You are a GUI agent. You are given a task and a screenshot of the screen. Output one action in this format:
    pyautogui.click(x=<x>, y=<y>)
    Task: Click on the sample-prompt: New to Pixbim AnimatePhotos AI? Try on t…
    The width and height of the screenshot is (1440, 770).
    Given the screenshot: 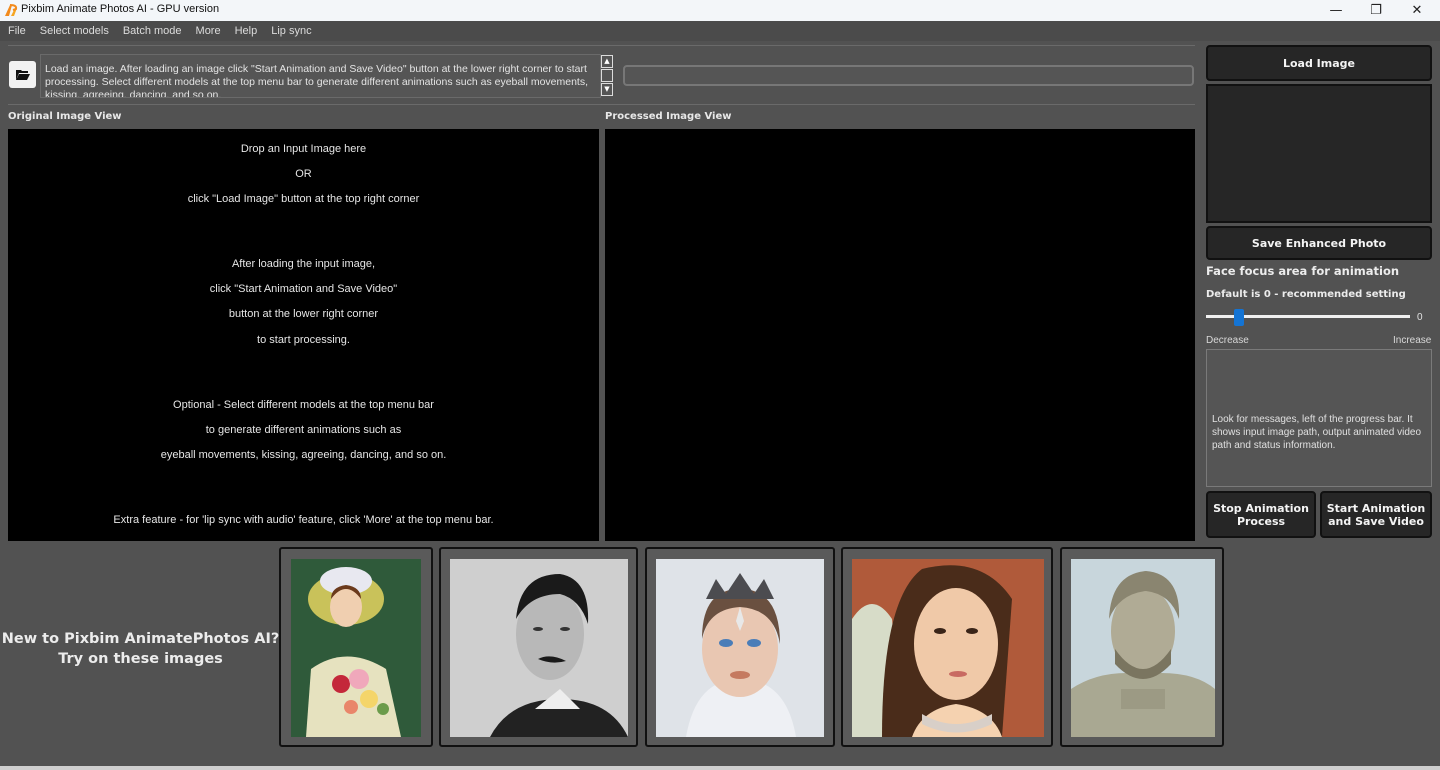 What is the action you would take?
    pyautogui.click(x=140, y=649)
    